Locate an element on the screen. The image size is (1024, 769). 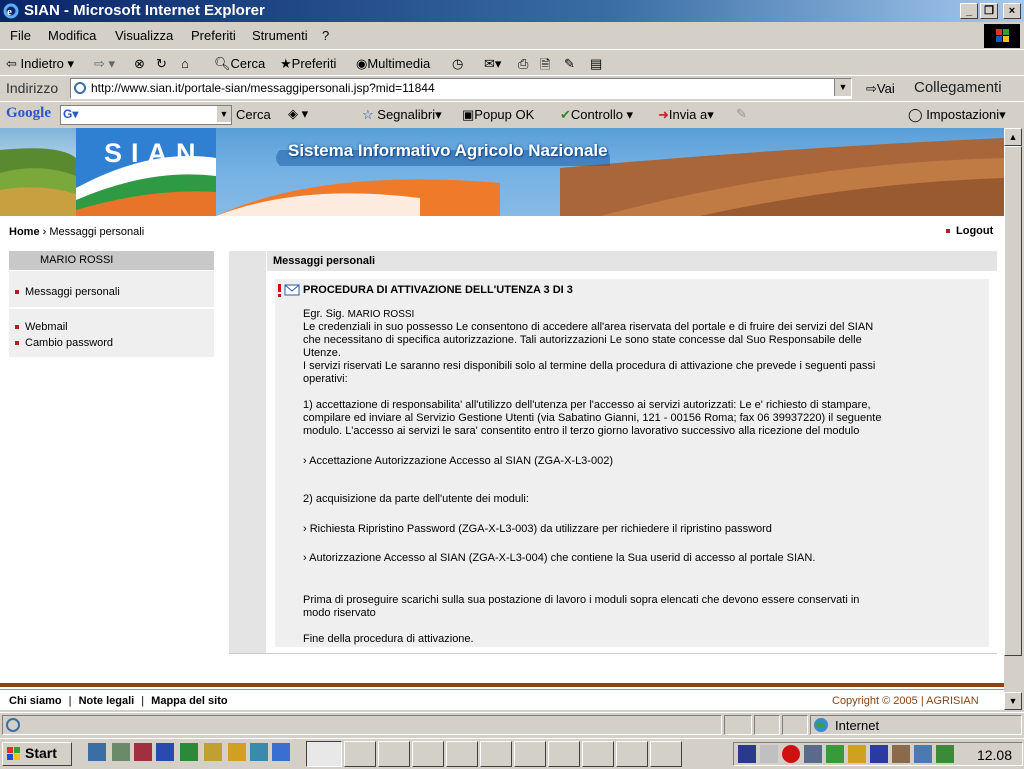
ie-quicklaunch-icon is located at coordinates (281, 752).